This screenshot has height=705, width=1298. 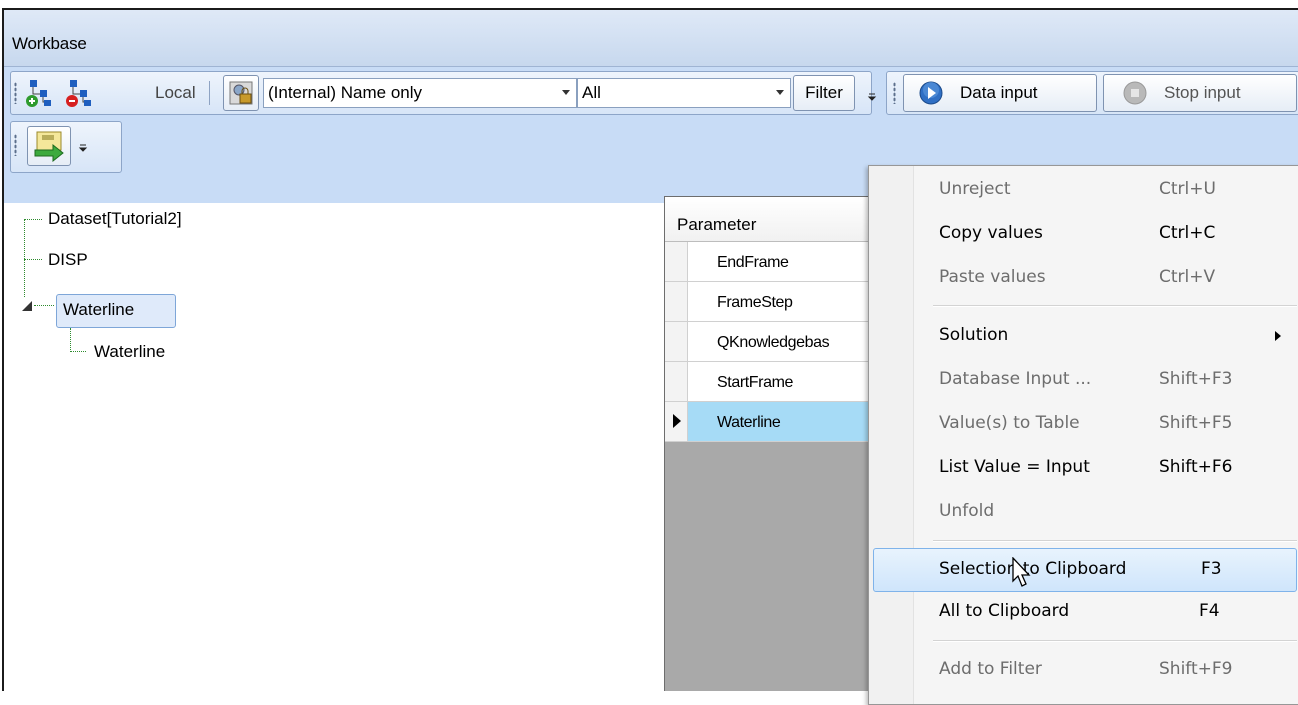 I want to click on lock-icon, so click(x=241, y=93).